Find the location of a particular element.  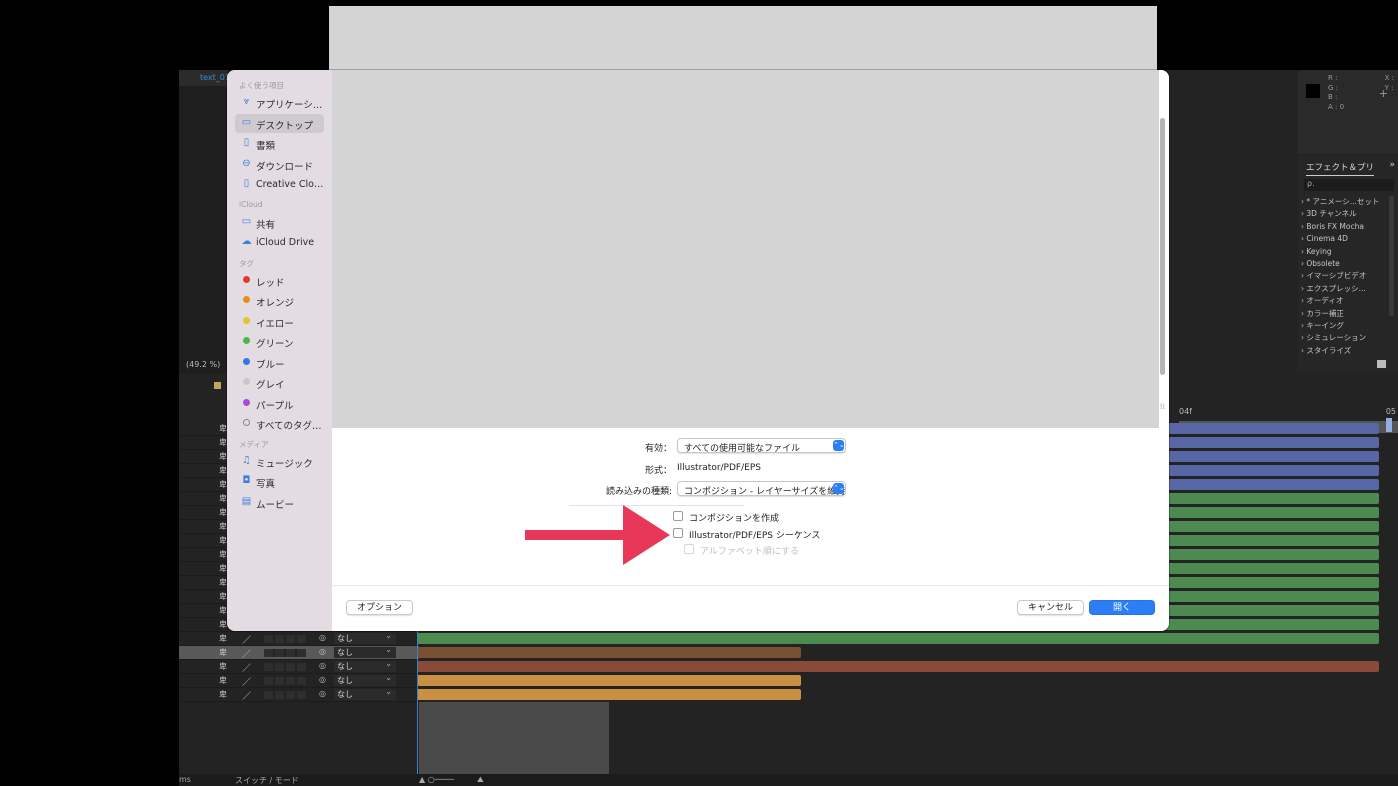

sidebar-item: ▭ 共有 is located at coordinates (279, 222).